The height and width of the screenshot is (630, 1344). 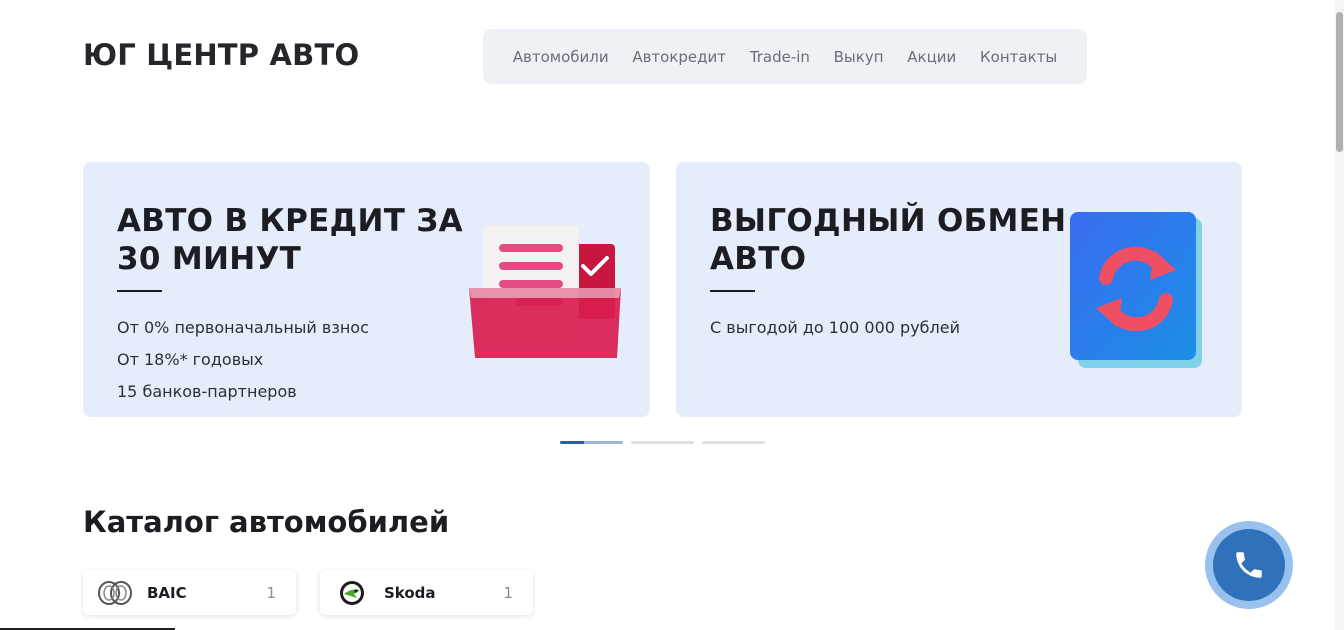 What do you see at coordinates (207, 391) in the screenshot?
I see `promo-bullet: 15 банков-партнеров` at bounding box center [207, 391].